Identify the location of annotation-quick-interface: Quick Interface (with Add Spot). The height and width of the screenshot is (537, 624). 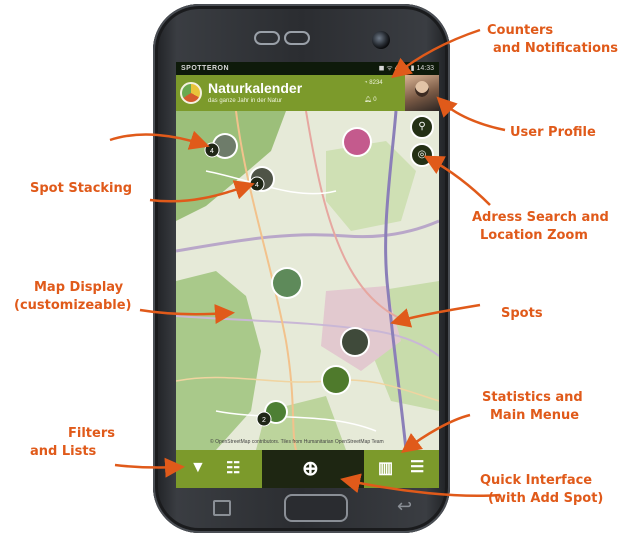
(541, 490).